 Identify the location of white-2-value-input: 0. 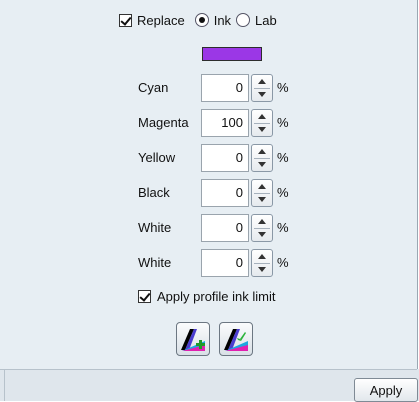
(225, 263).